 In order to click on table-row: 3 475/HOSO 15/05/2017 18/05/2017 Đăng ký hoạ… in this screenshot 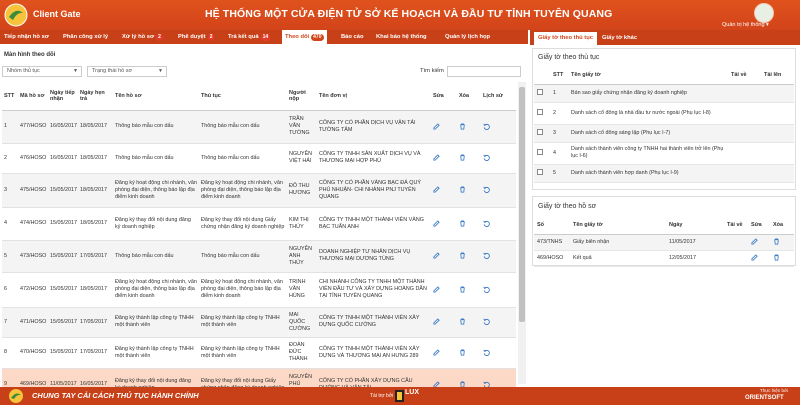, I will do `click(259, 190)`.